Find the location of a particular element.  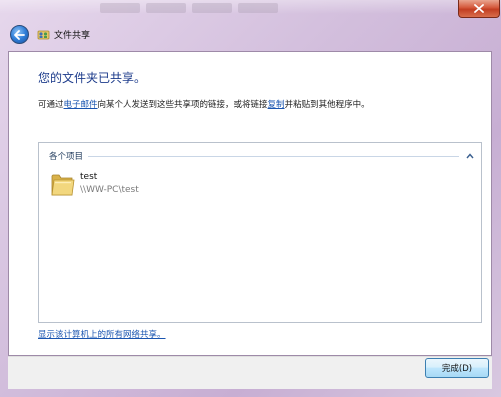

close-button is located at coordinates (479, 9).